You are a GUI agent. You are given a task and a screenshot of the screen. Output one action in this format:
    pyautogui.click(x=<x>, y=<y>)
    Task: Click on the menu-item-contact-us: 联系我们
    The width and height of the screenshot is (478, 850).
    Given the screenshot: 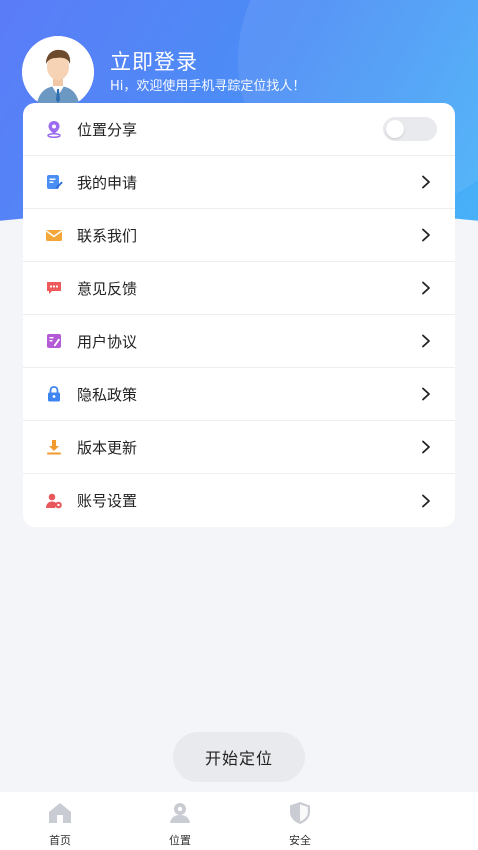 What is the action you would take?
    pyautogui.click(x=239, y=235)
    